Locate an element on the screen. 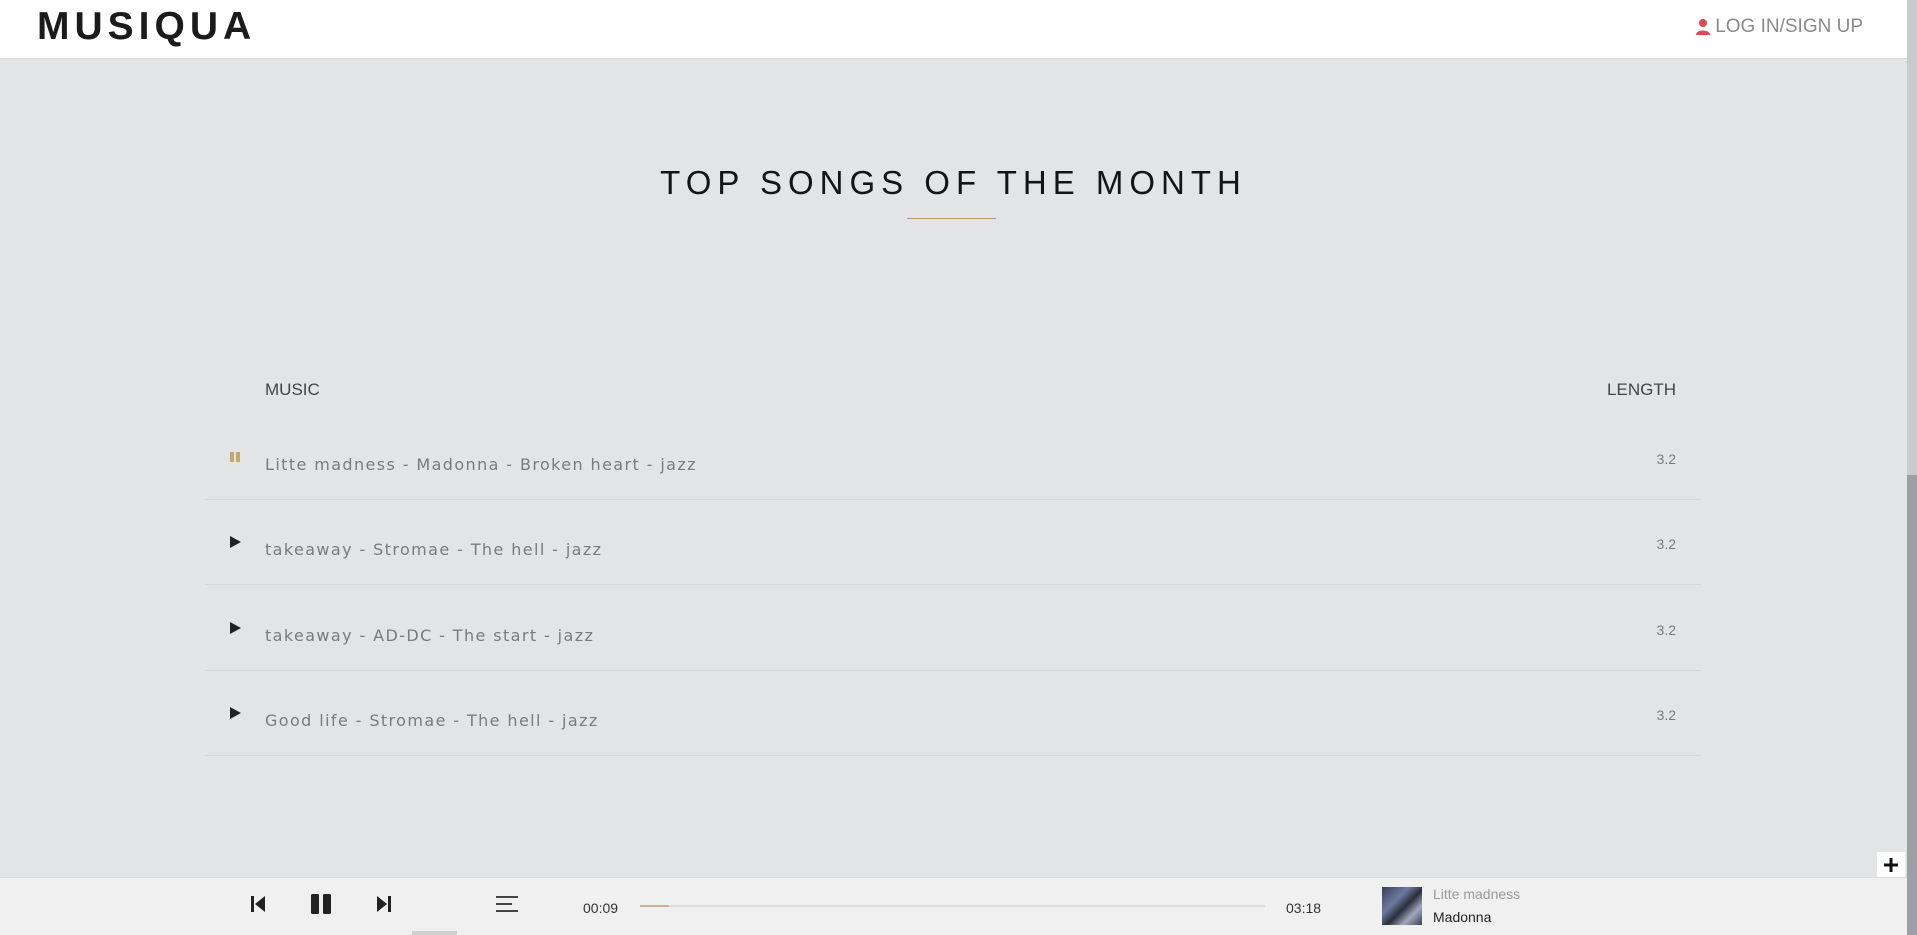 The height and width of the screenshot is (935, 1917). previous-button is located at coordinates (258, 904).